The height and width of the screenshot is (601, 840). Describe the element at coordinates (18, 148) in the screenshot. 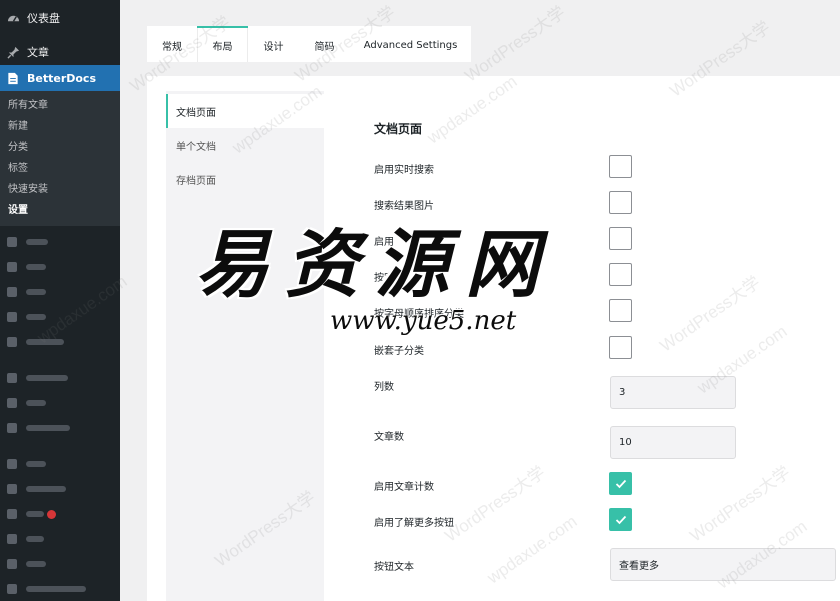

I see `submenu-categories: 分类` at that location.